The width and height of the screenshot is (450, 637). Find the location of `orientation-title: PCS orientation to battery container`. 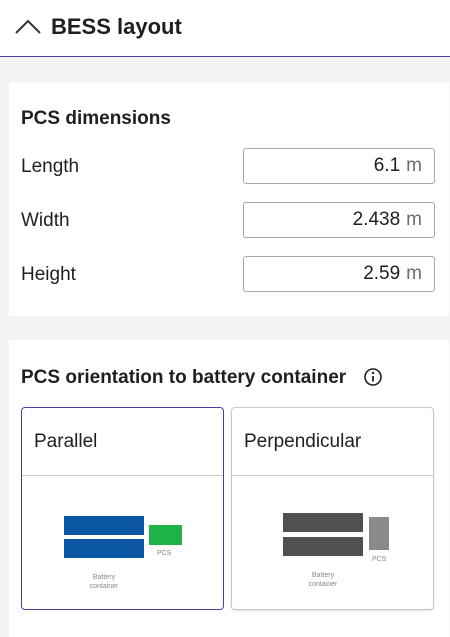

orientation-title: PCS orientation to battery container is located at coordinates (184, 377).